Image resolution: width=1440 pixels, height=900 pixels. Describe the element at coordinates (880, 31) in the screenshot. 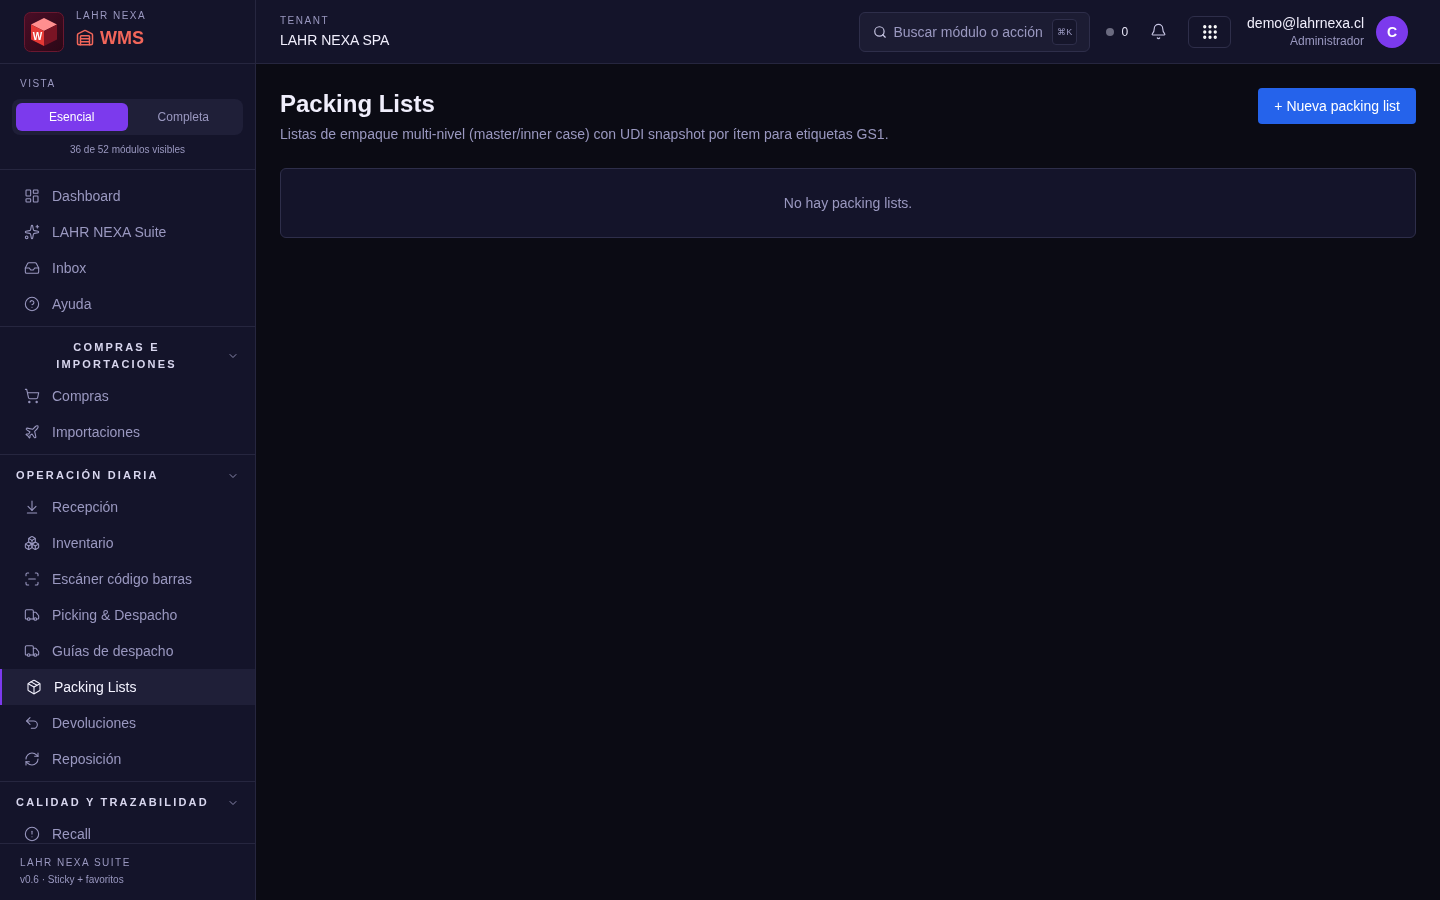

I see `search-icon` at that location.